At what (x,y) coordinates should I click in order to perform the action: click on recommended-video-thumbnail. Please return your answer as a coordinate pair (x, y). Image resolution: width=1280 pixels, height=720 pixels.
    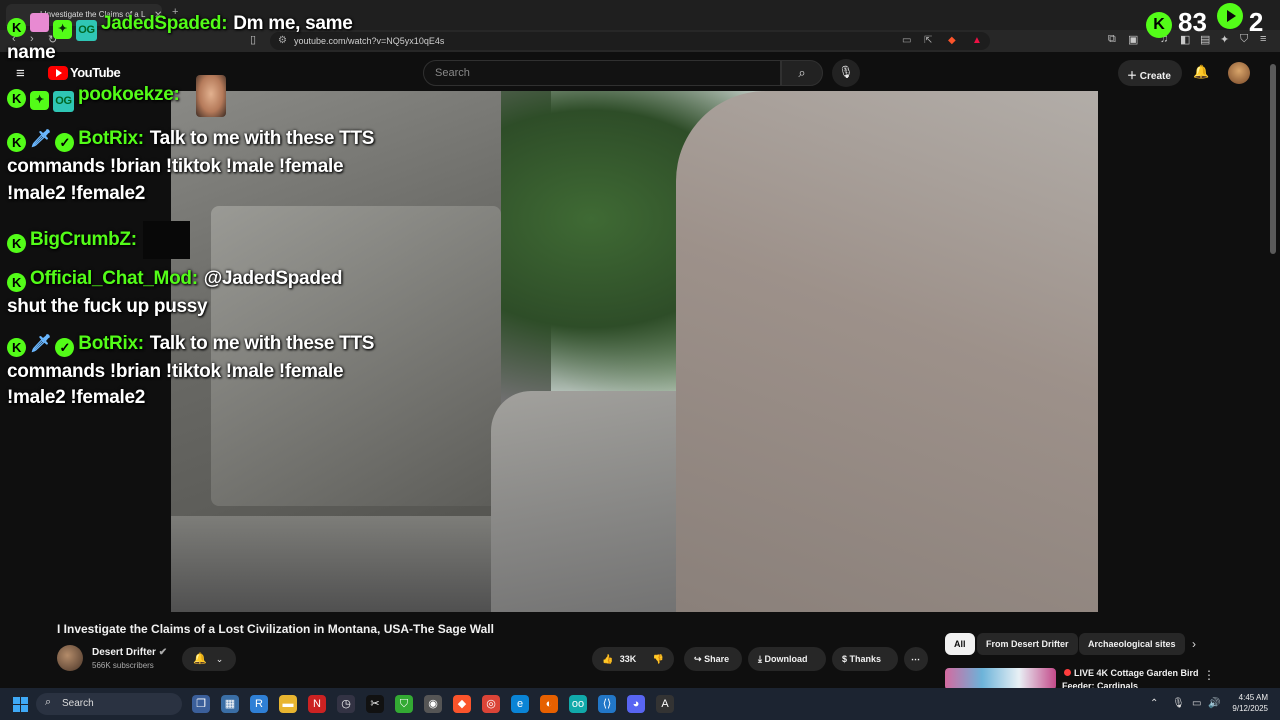
    Looking at the image, I should click on (1000, 679).